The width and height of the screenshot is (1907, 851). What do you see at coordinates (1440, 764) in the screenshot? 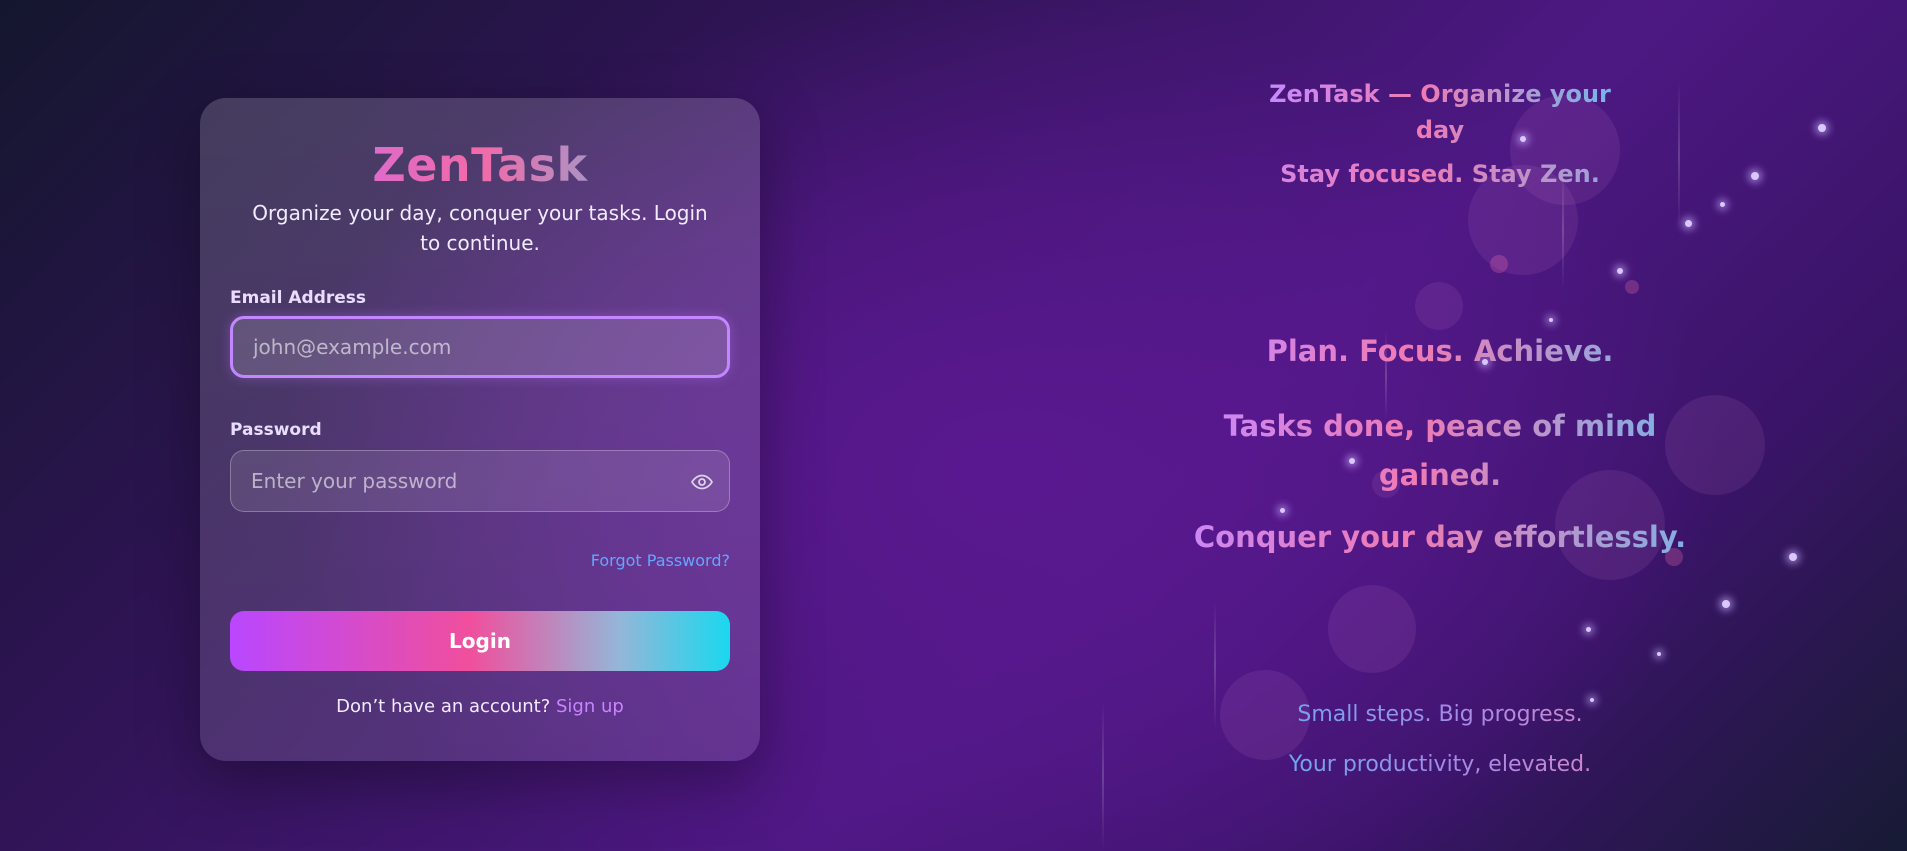
I see `hero-footer-line: Your productivity, elevated.` at bounding box center [1440, 764].